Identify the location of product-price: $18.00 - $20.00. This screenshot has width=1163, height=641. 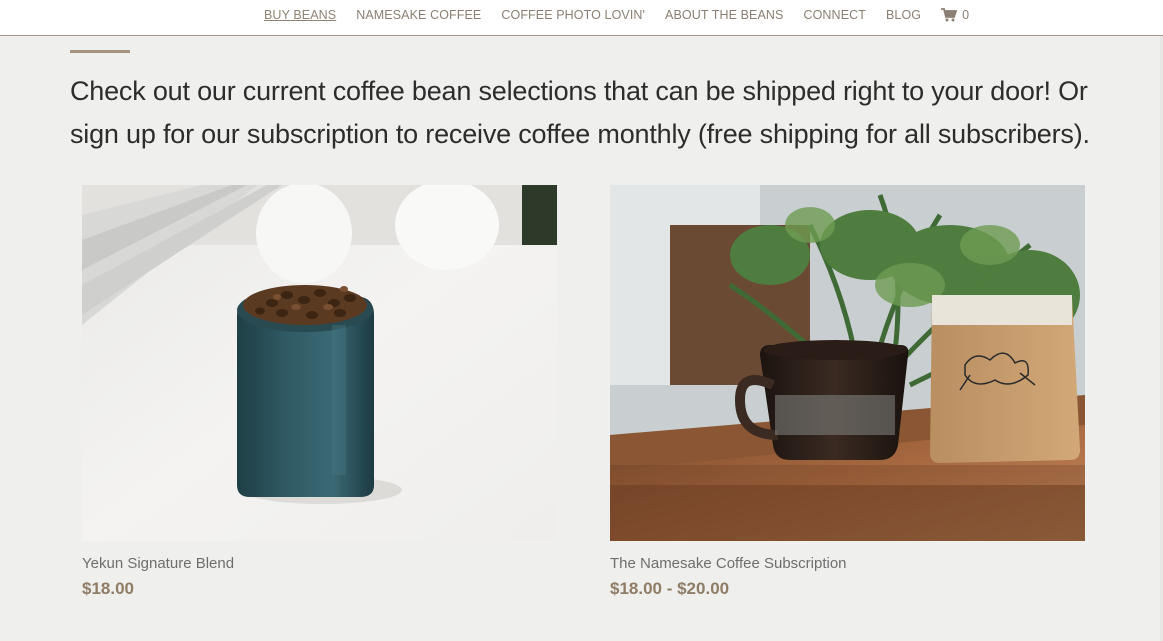
(670, 588).